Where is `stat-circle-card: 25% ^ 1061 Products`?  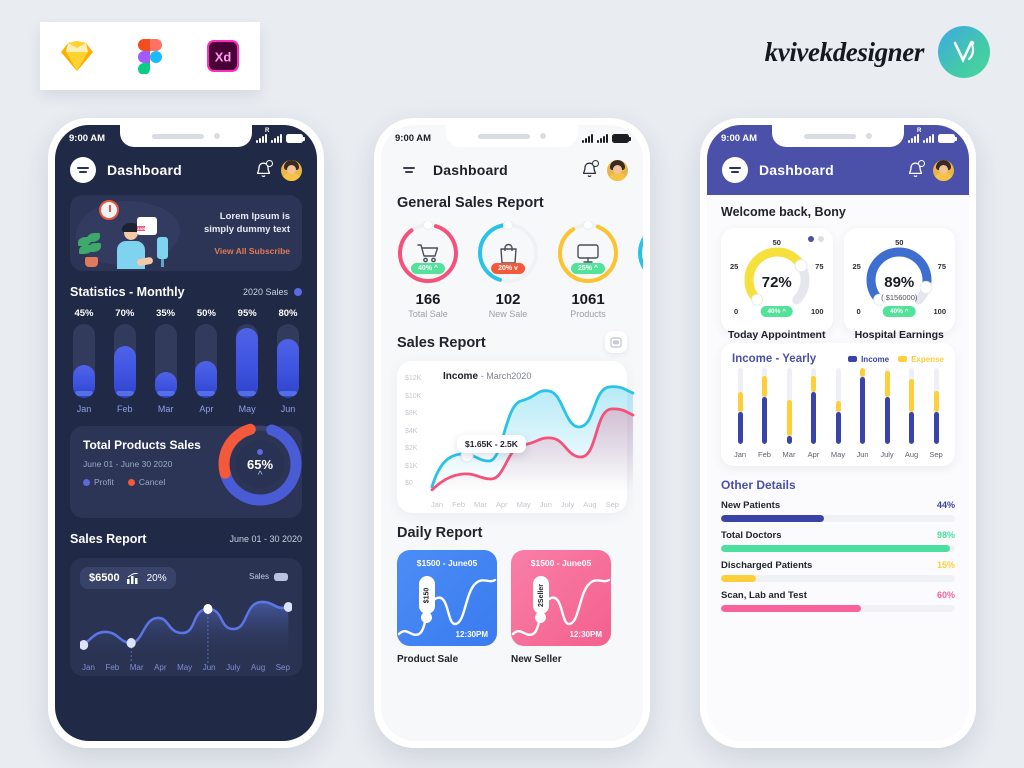
stat-circle-card: 25% ^ 1061 Products is located at coordinates (588, 269).